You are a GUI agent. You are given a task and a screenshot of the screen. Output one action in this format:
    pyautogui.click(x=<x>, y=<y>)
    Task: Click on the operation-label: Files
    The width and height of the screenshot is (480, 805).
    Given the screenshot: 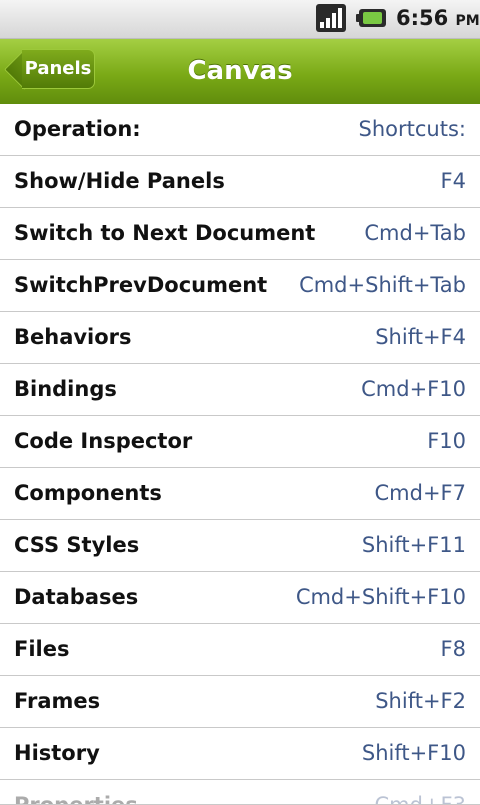 What is the action you would take?
    pyautogui.click(x=42, y=649)
    